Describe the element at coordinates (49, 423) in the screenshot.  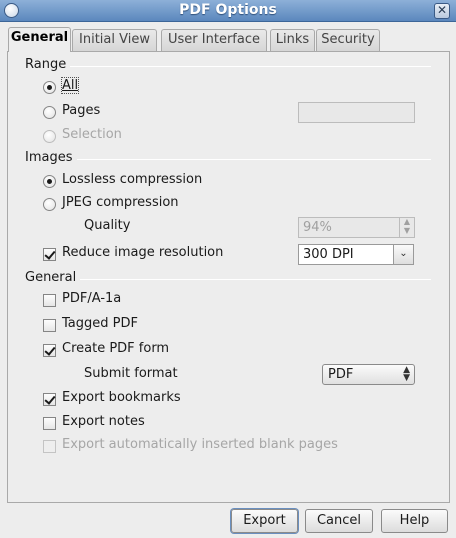
I see `notes-checkbox` at that location.